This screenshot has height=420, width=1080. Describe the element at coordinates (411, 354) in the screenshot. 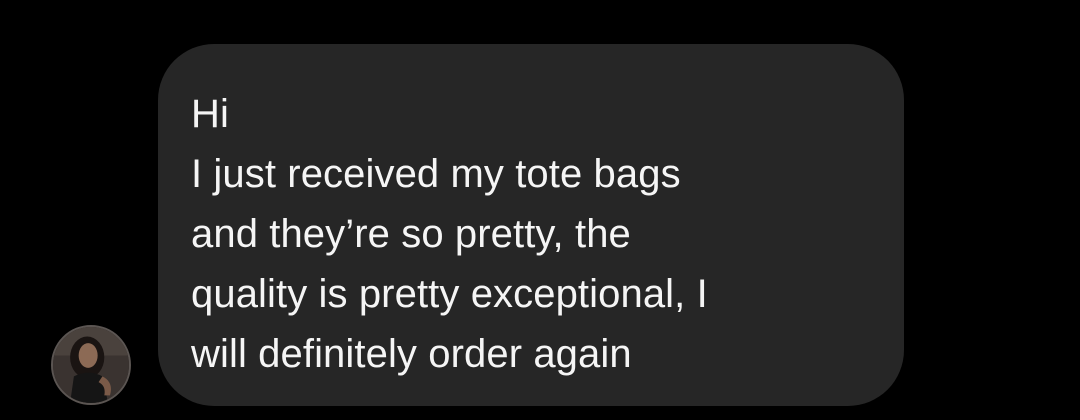

I see `message-line: will definitely order again` at that location.